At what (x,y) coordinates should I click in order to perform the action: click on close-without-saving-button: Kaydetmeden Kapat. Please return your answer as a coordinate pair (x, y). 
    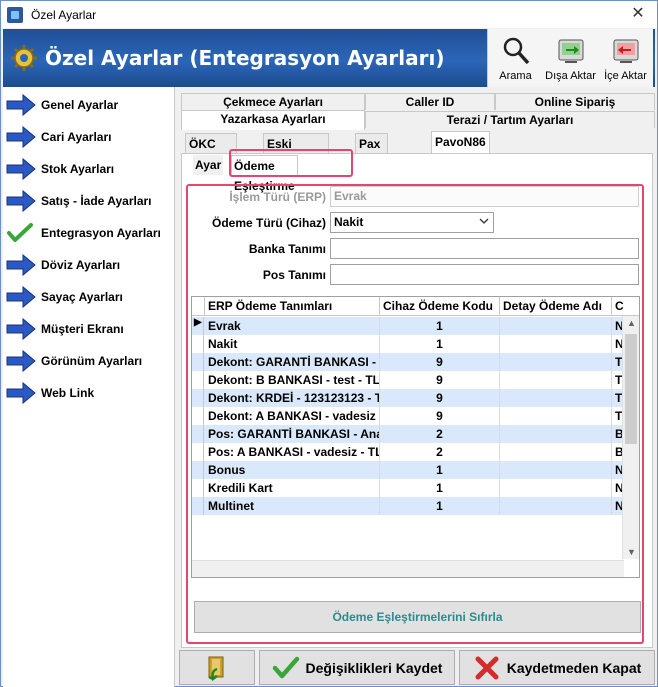
    Looking at the image, I should click on (557, 667).